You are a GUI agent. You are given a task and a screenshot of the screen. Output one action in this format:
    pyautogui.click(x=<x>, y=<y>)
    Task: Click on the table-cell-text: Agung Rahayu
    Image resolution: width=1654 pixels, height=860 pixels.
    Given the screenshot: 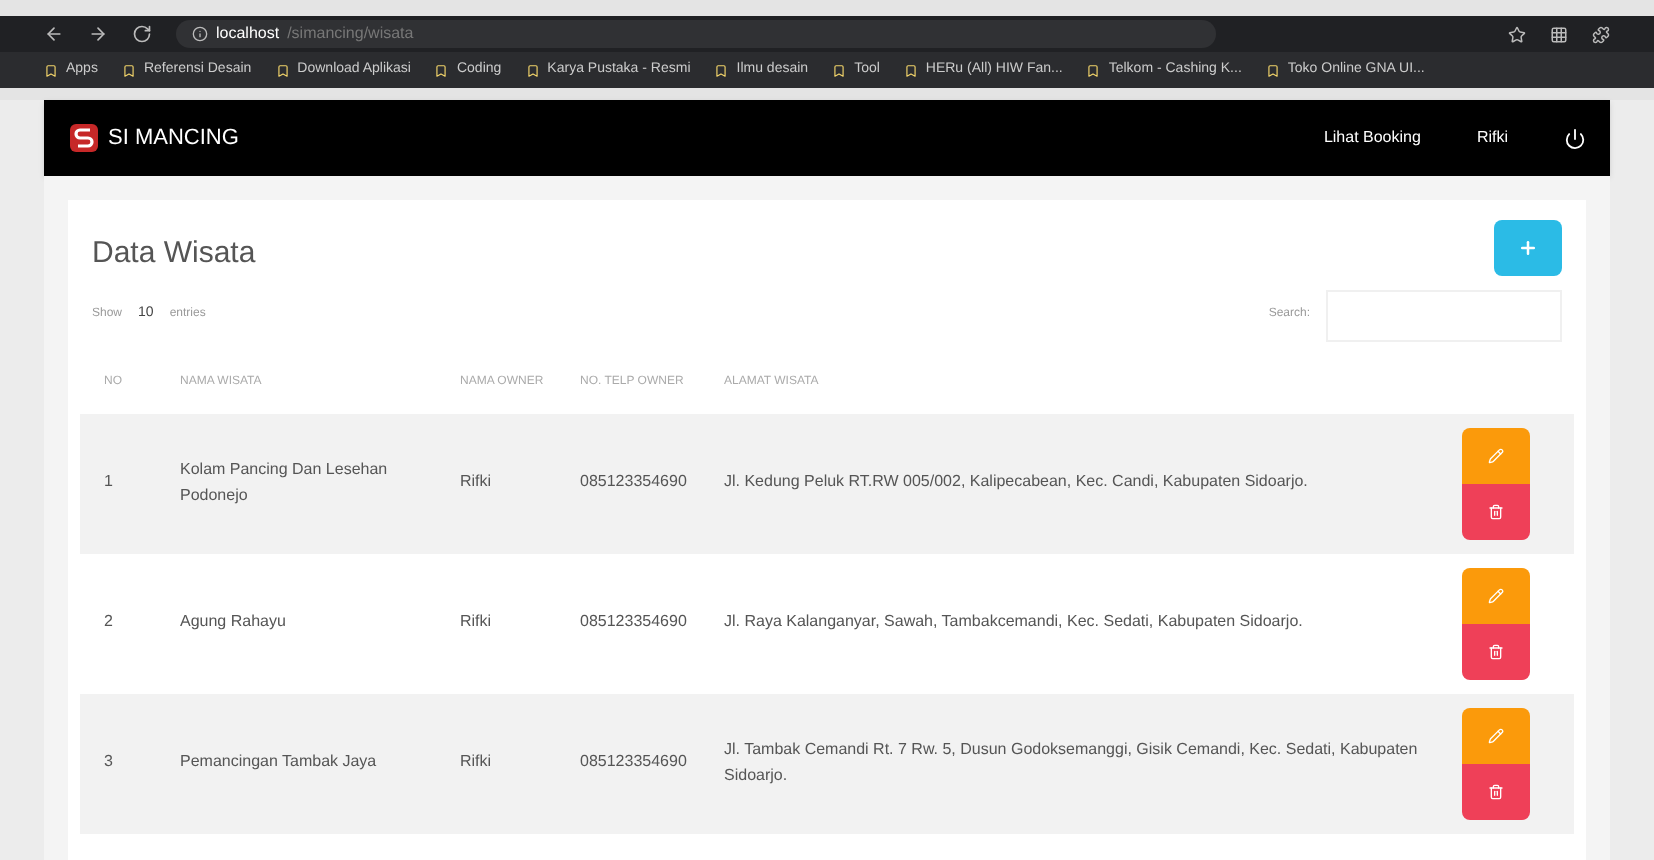 What is the action you would take?
    pyautogui.click(x=233, y=622)
    